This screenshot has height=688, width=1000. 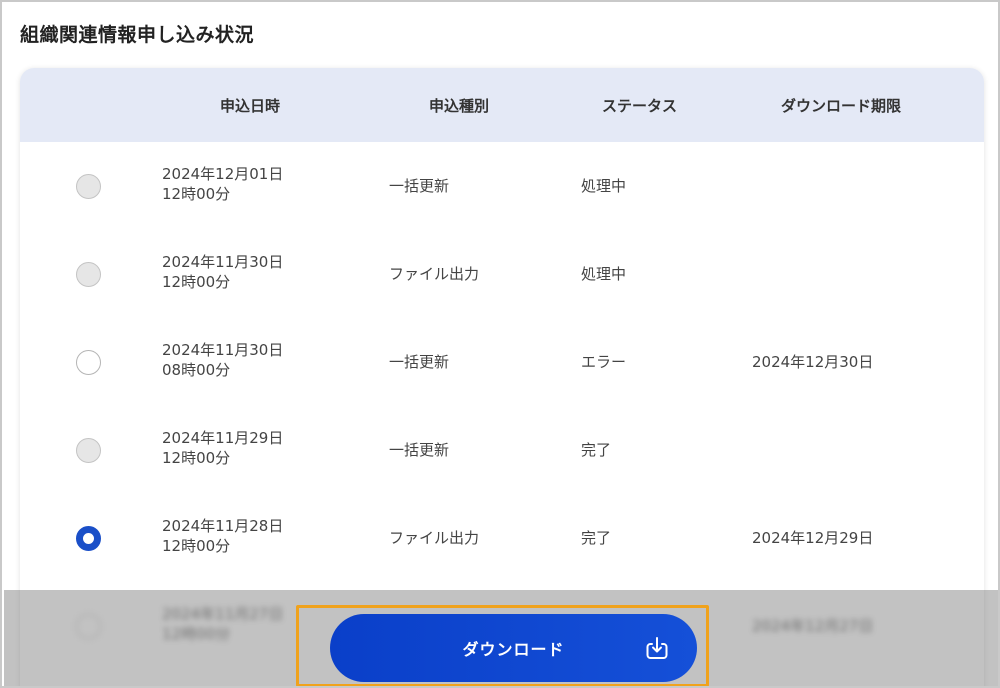 What do you see at coordinates (502, 186) in the screenshot?
I see `table-row: 2024年12月01日 12時00分 一括更新 処理中` at bounding box center [502, 186].